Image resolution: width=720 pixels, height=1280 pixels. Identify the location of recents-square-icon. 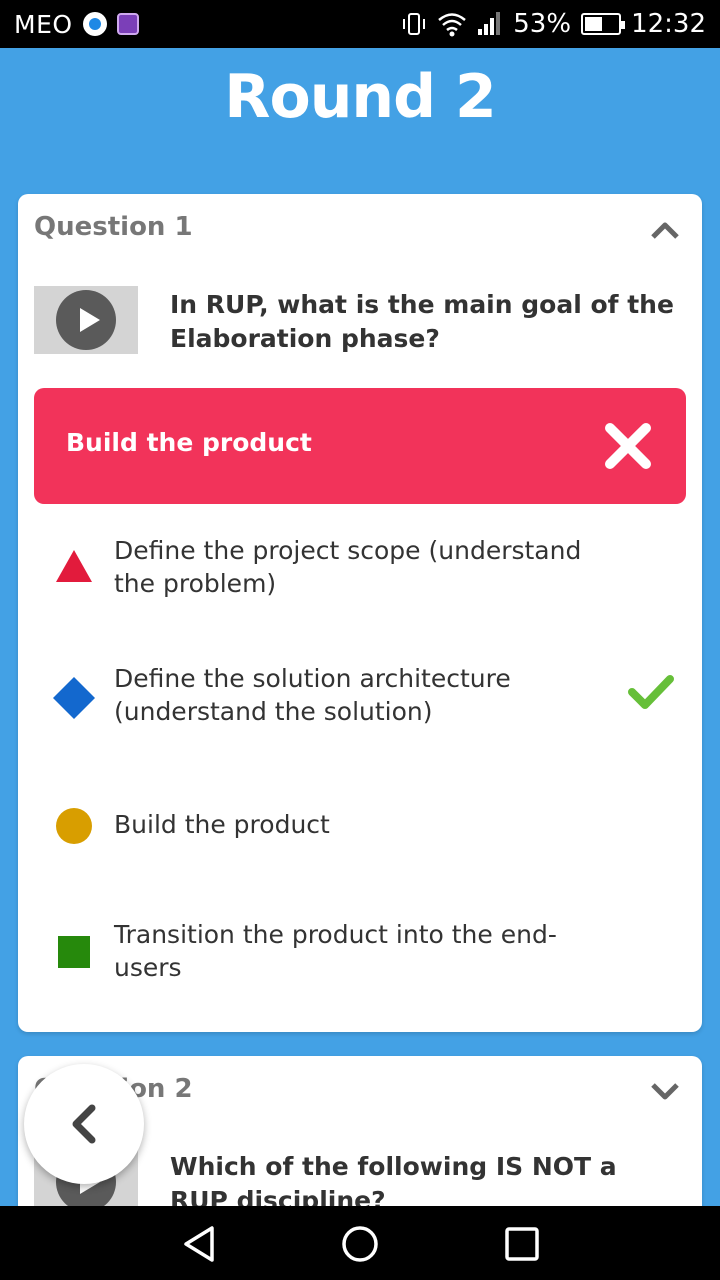
(522, 1244).